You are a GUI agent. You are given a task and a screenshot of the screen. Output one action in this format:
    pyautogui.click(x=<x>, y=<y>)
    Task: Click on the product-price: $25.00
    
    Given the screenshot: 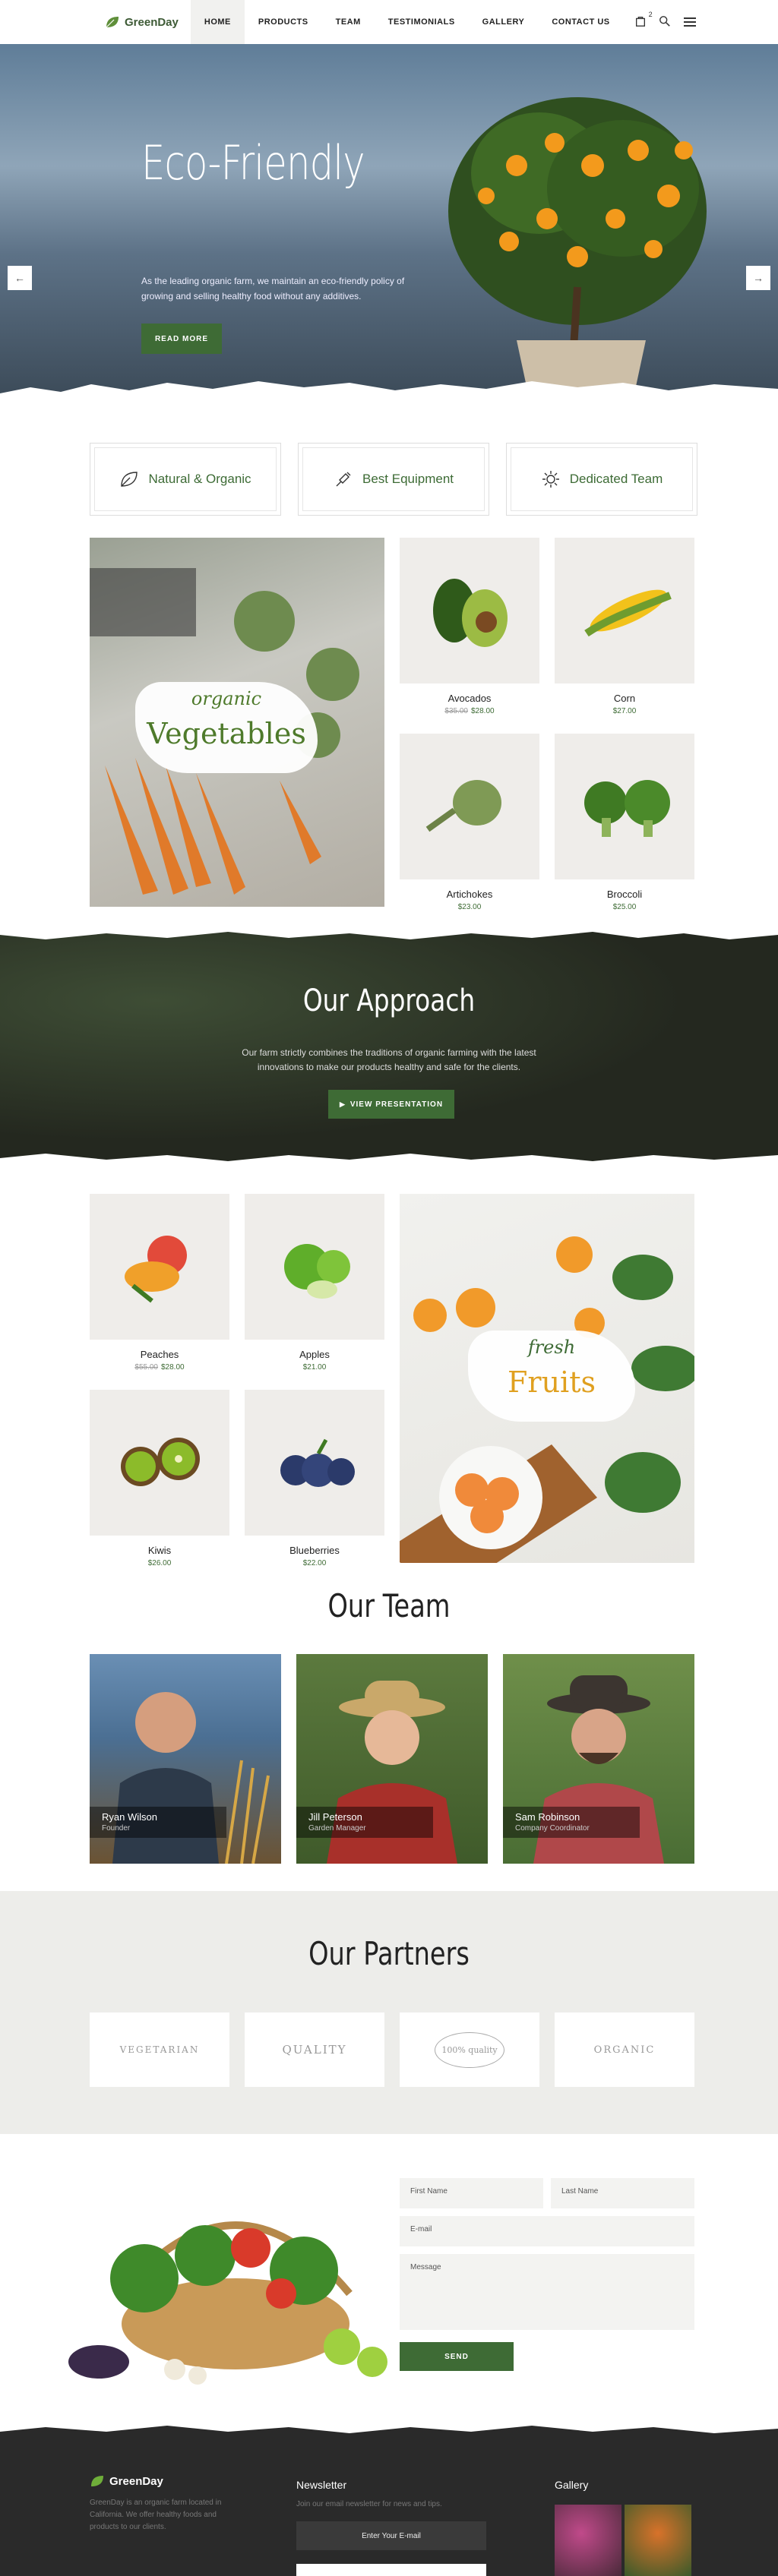 What is the action you would take?
    pyautogui.click(x=624, y=907)
    